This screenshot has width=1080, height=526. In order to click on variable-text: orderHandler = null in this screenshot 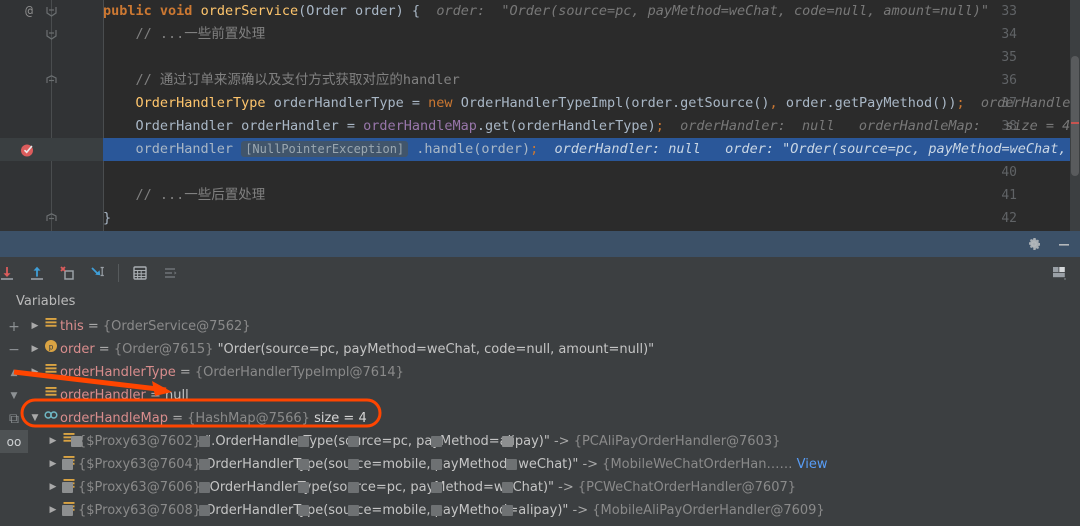, I will do `click(124, 395)`.